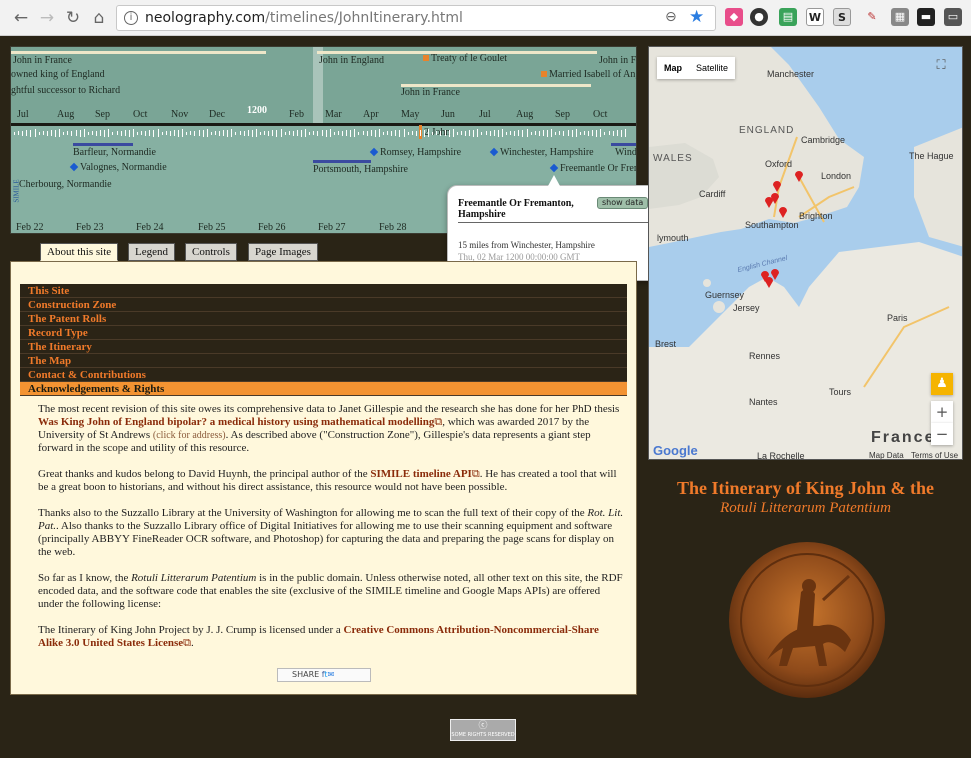  I want to click on menu-item-map: The Map, so click(323, 361).